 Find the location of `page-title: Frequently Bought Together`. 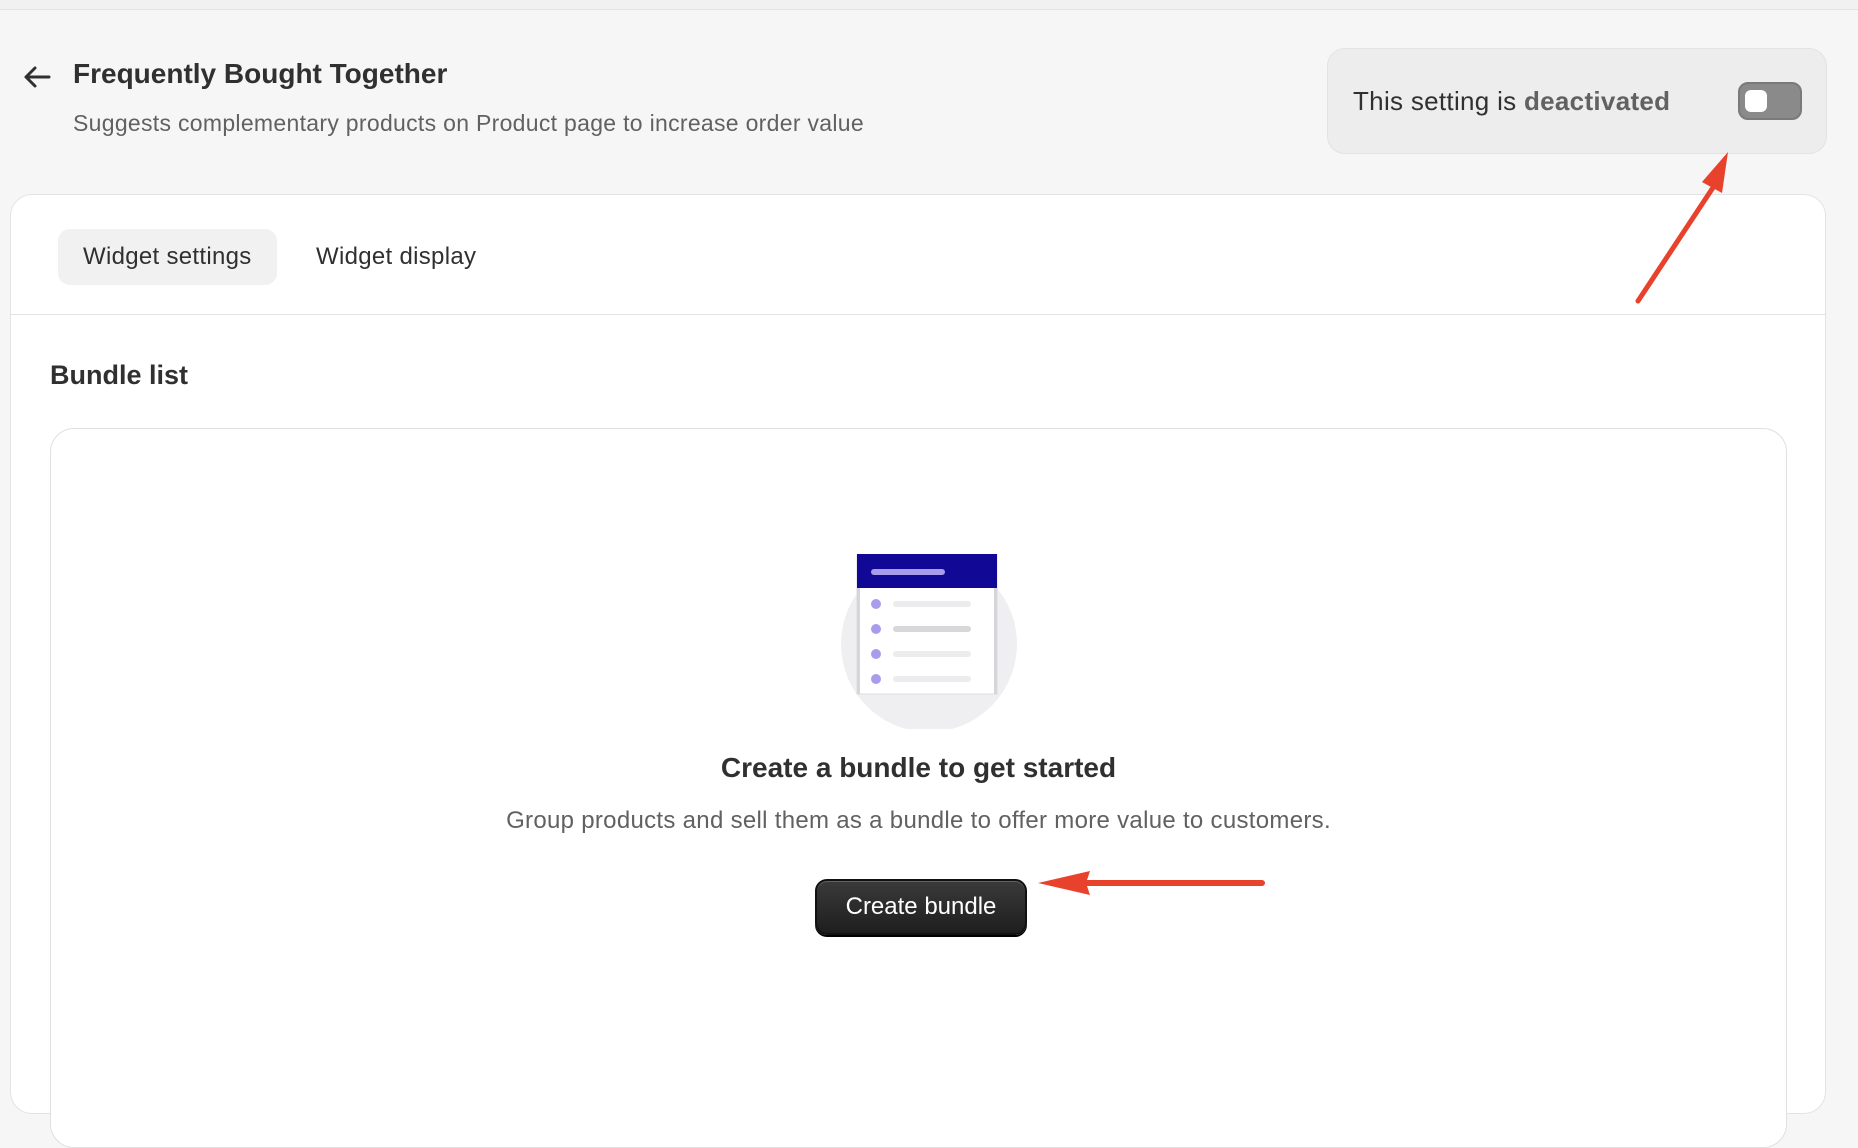

page-title: Frequently Bought Together is located at coordinates (260, 73).